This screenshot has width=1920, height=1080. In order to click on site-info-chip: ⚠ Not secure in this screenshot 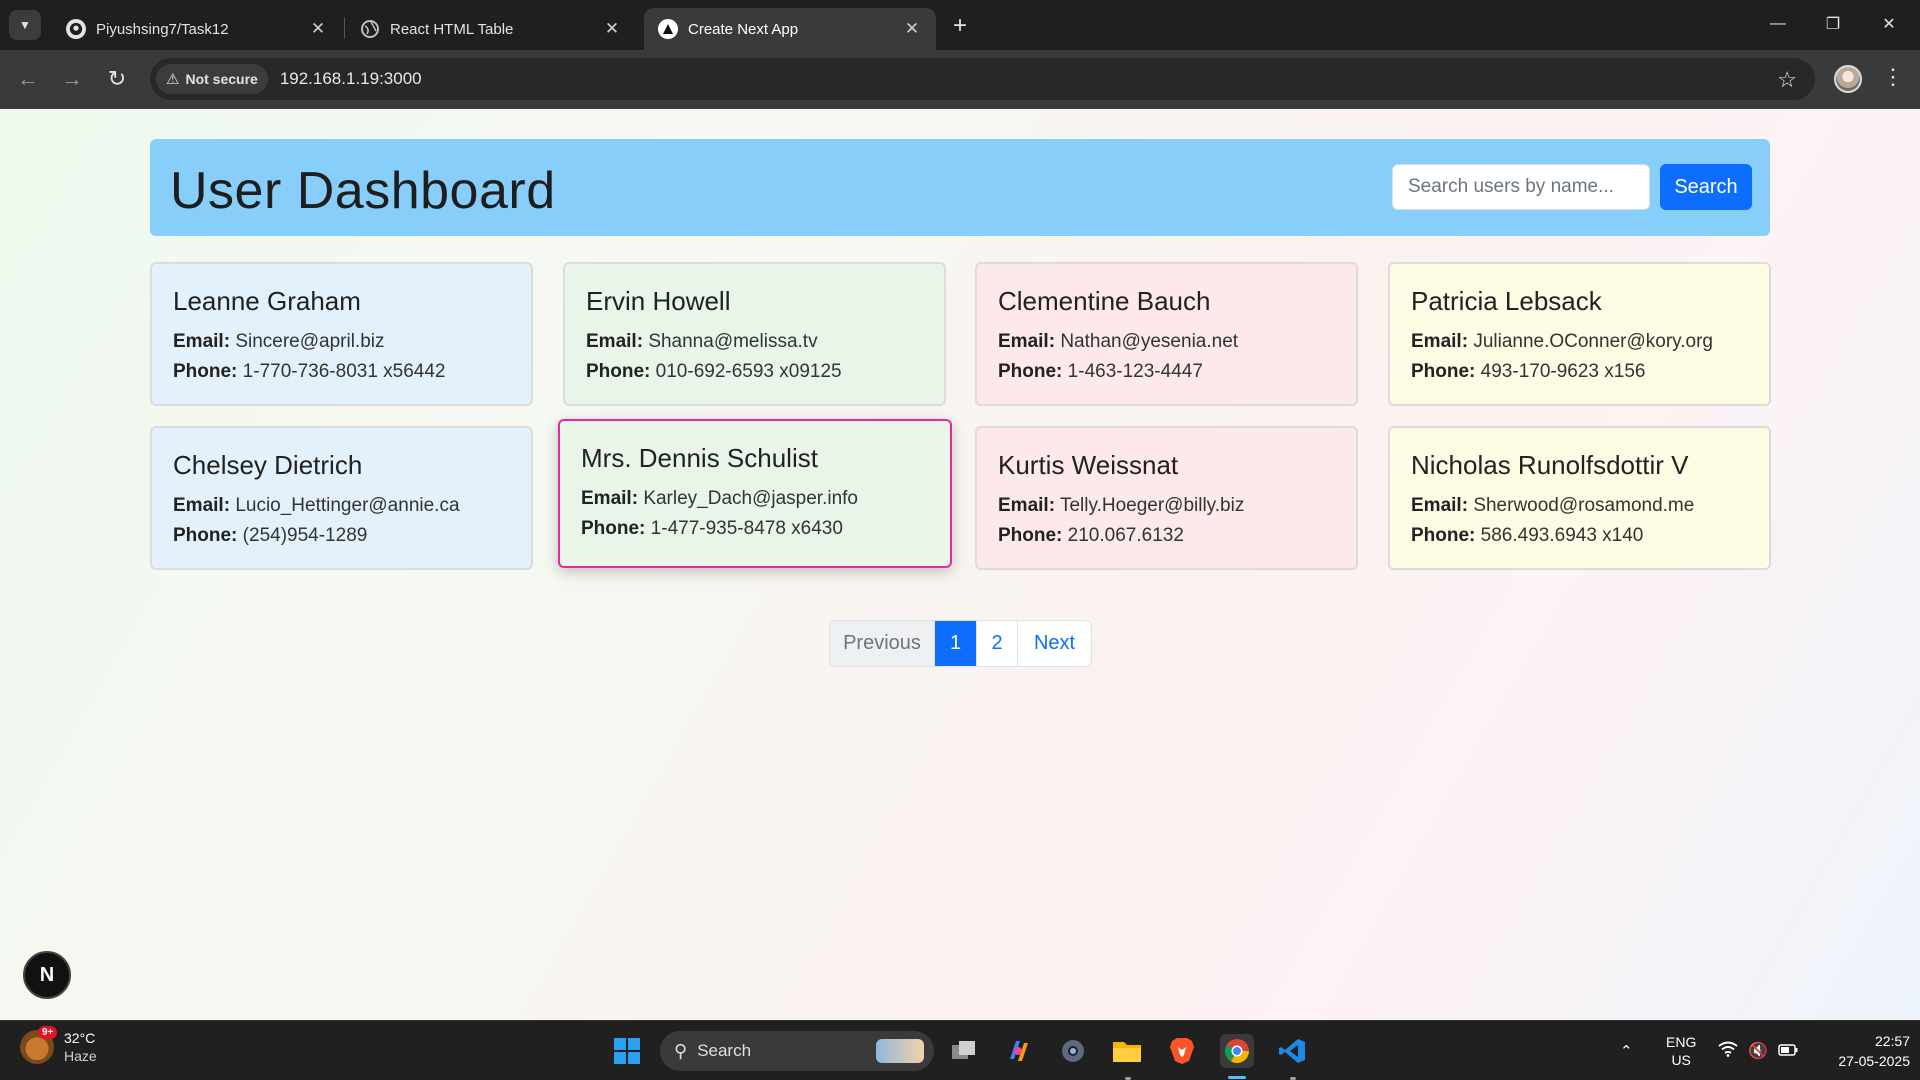, I will do `click(212, 79)`.